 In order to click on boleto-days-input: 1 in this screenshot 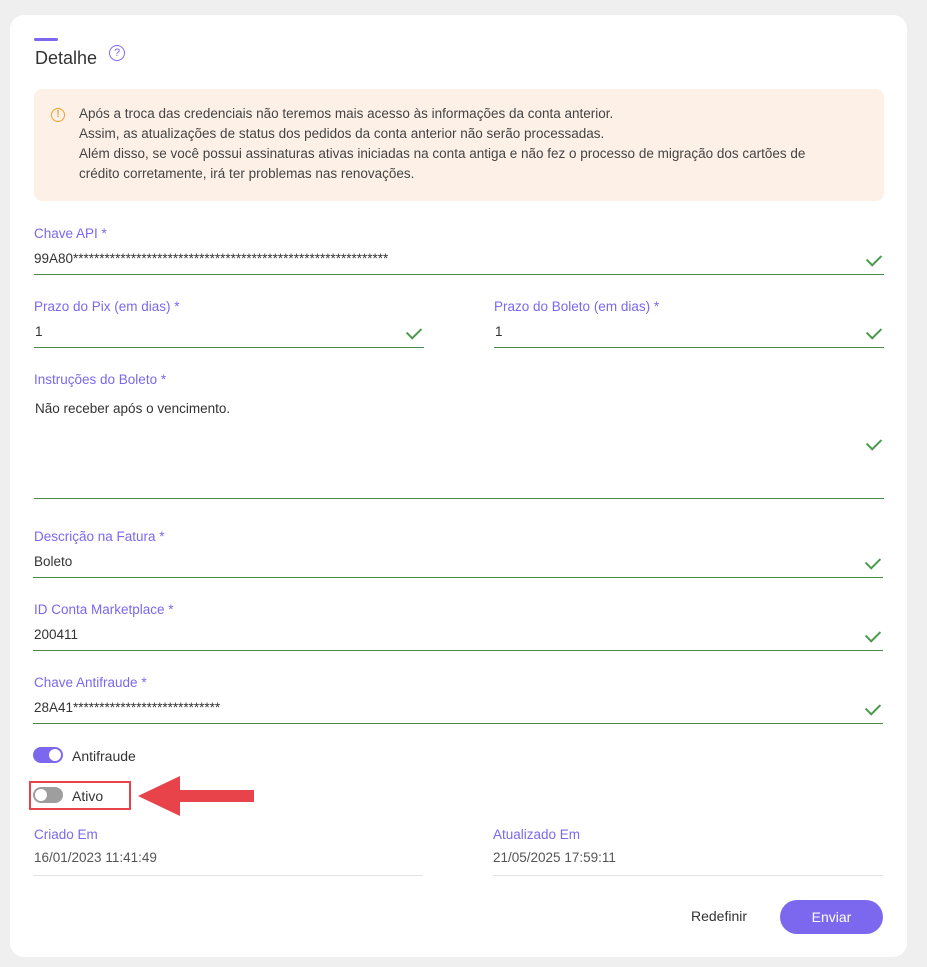, I will do `click(499, 331)`.